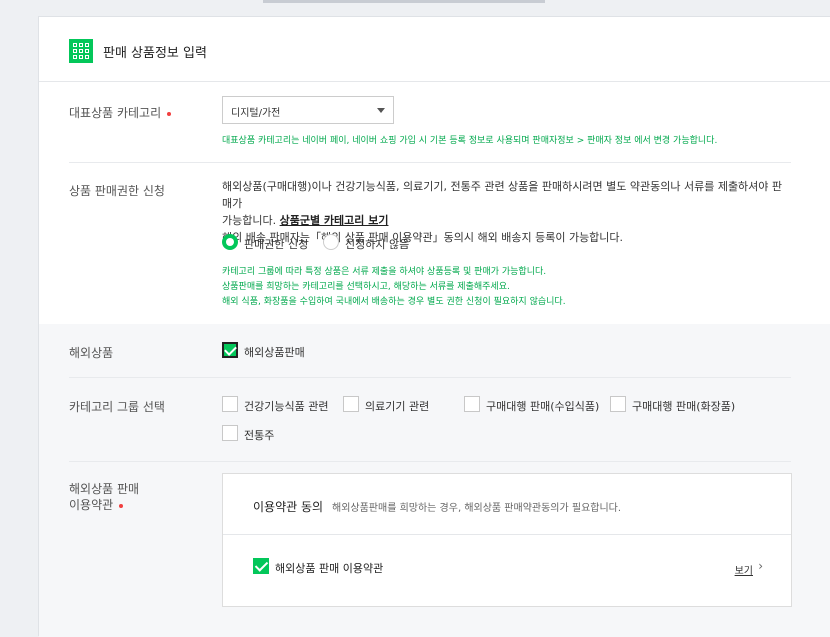 Image resolution: width=830 pixels, height=637 pixels. What do you see at coordinates (117, 191) in the screenshot?
I see `permission-label: 상품 판매권한 신청` at bounding box center [117, 191].